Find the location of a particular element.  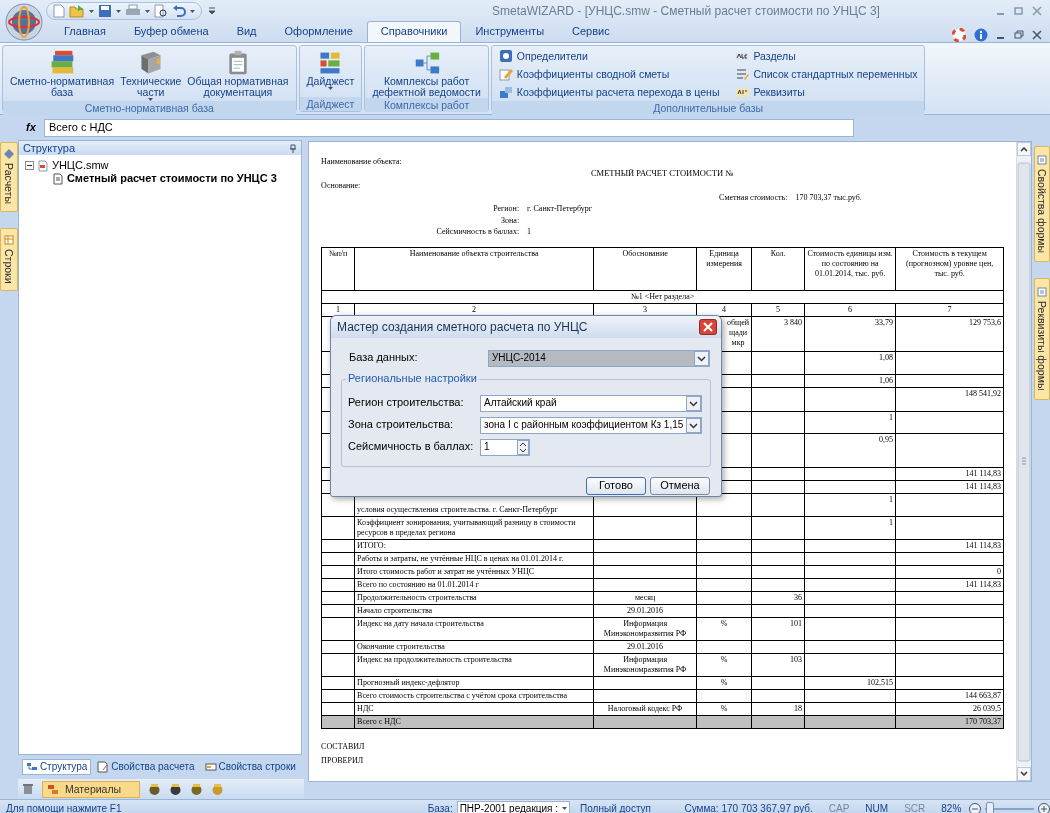

status-indicator: SCR is located at coordinates (915, 807).